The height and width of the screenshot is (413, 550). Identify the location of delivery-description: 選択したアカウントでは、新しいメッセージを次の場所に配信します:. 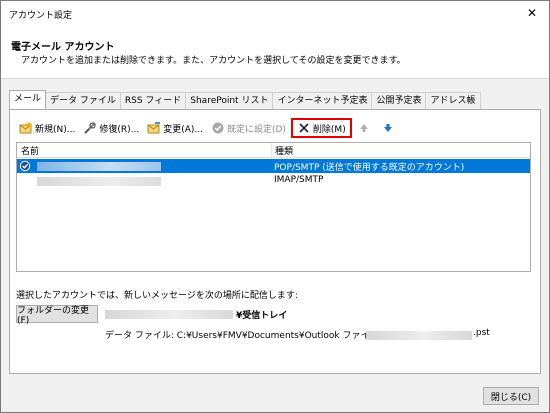
(157, 296).